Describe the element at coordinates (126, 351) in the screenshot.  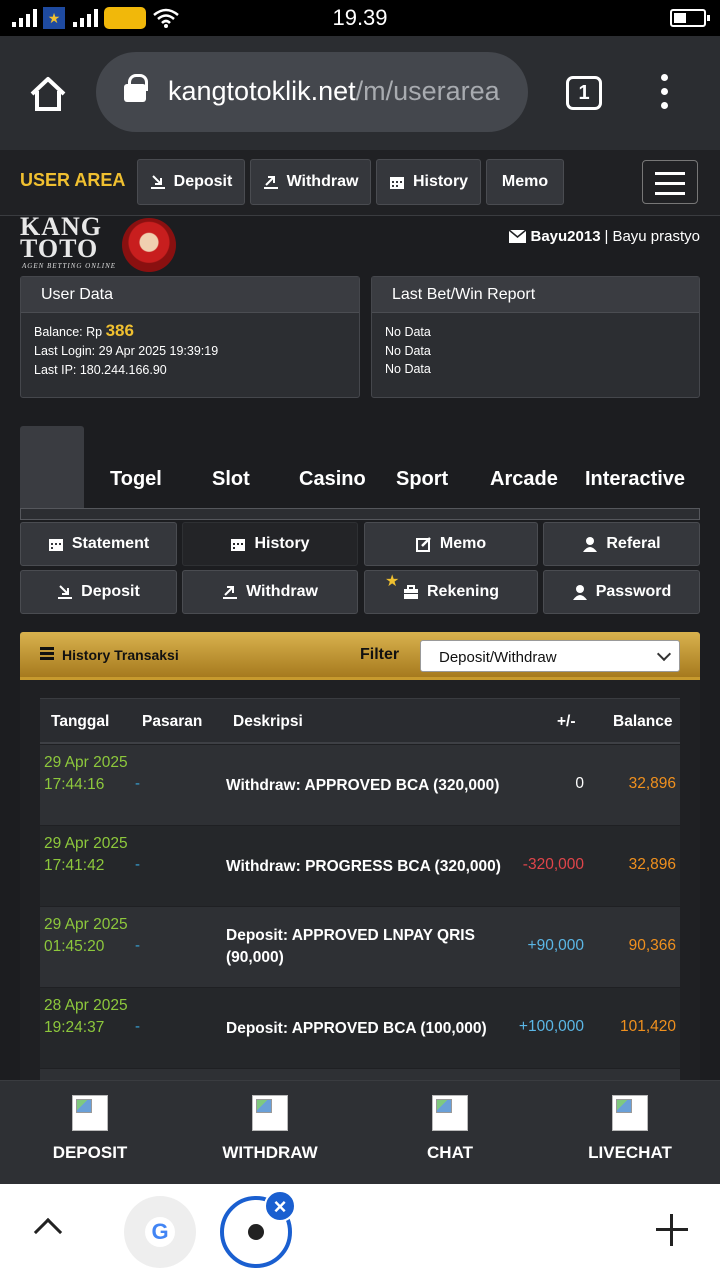
I see `last-login: Last Login: 29 Apr 2025 19:39:19` at that location.